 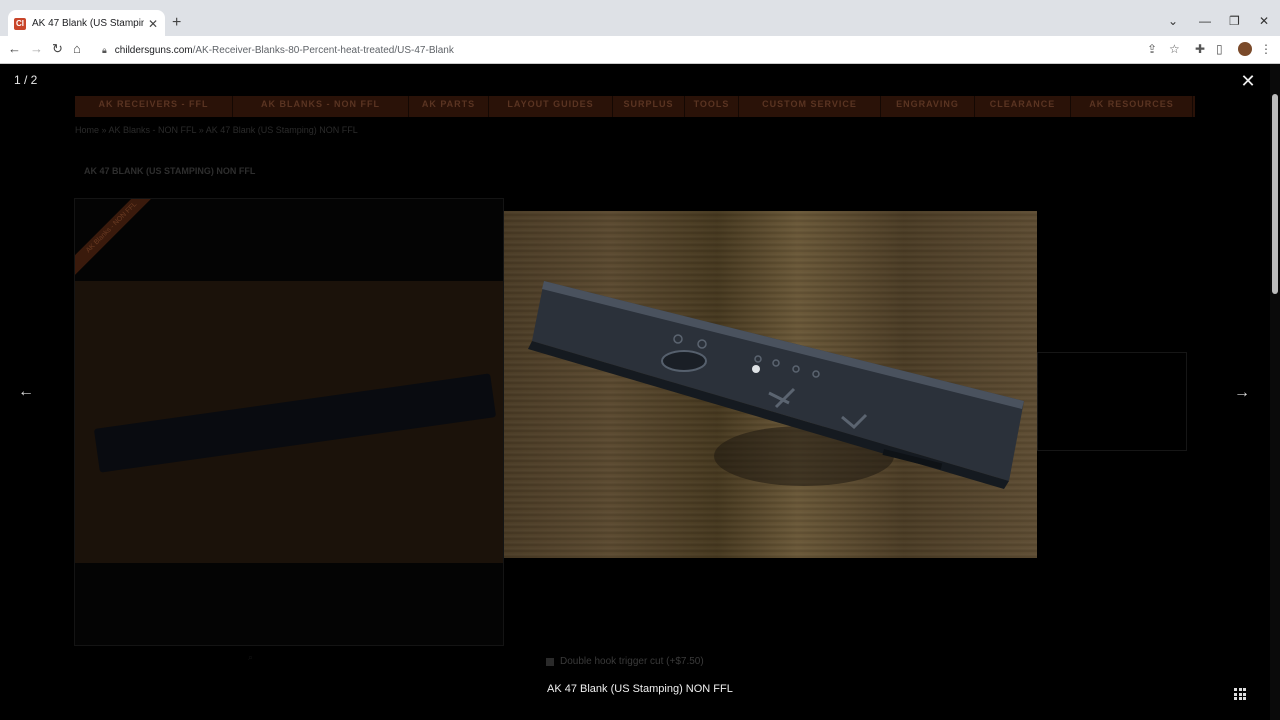 What do you see at coordinates (1266, 49) in the screenshot?
I see `browser-menu-icon: ⋮` at bounding box center [1266, 49].